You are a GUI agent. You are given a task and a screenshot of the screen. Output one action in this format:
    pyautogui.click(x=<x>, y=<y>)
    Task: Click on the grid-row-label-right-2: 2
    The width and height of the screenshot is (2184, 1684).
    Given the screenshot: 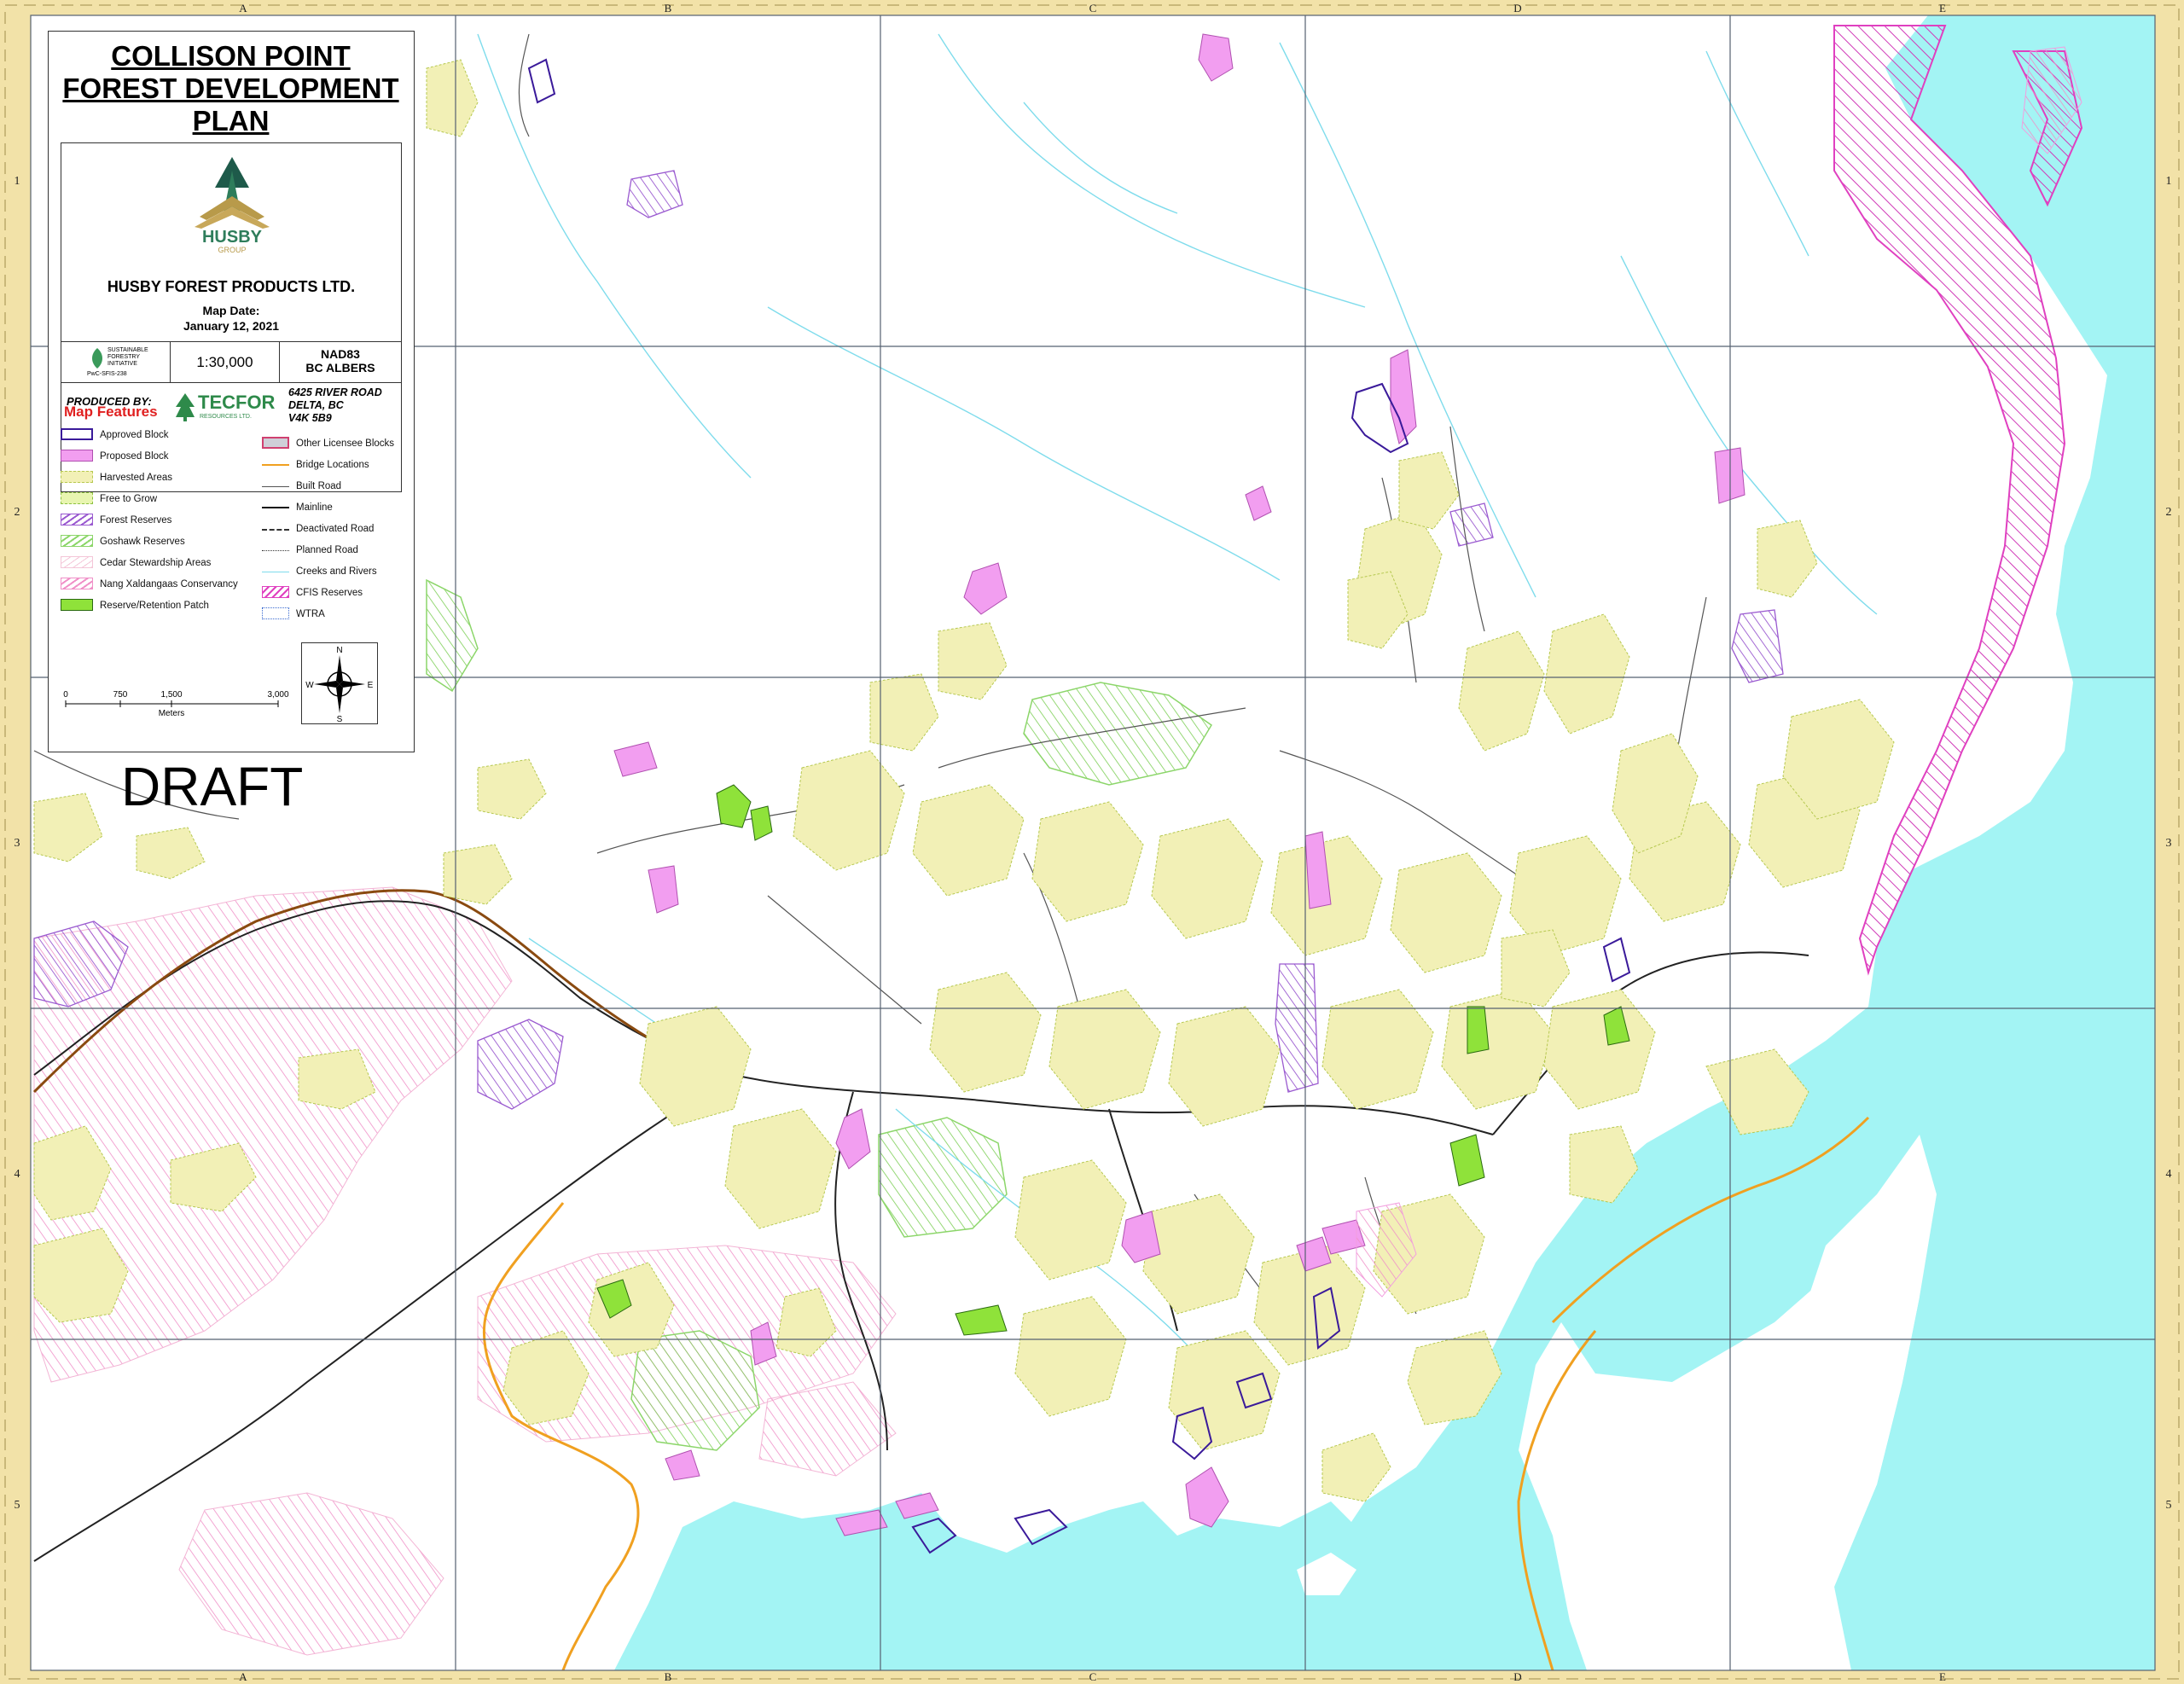 What is the action you would take?
    pyautogui.click(x=2168, y=512)
    